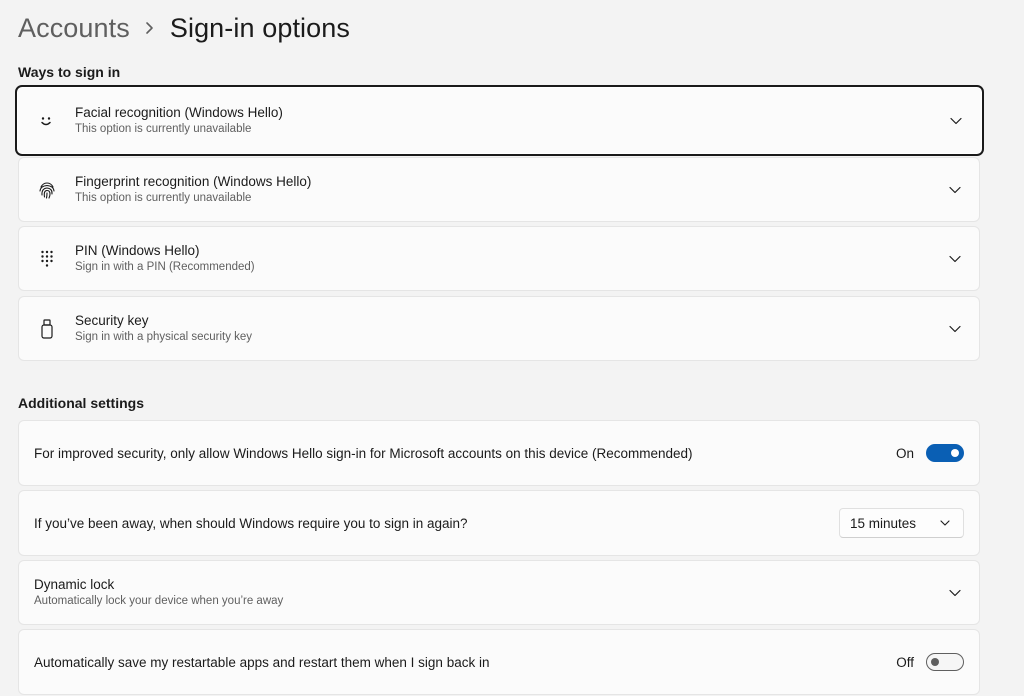 The width and height of the screenshot is (1024, 696). Describe the element at coordinates (904, 453) in the screenshot. I see `windows-hello-only-state-label: On` at that location.